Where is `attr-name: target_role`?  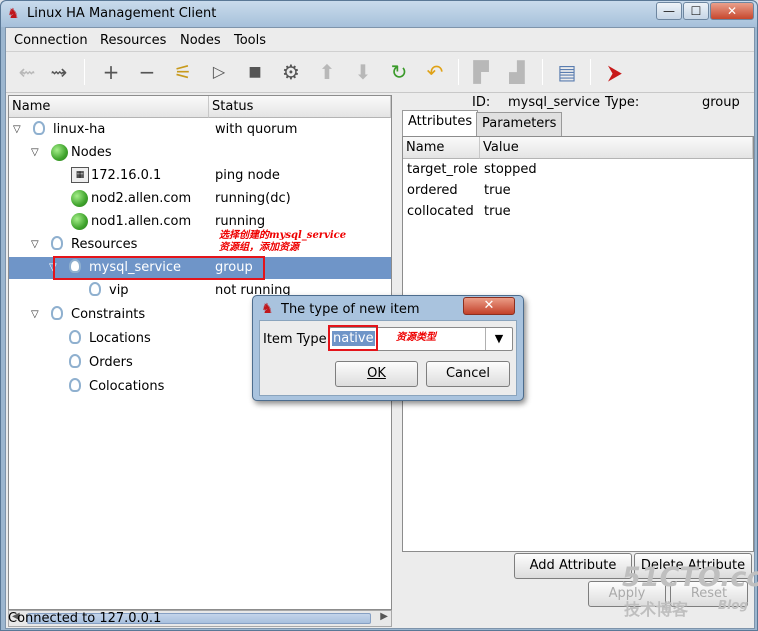 attr-name: target_role is located at coordinates (442, 169).